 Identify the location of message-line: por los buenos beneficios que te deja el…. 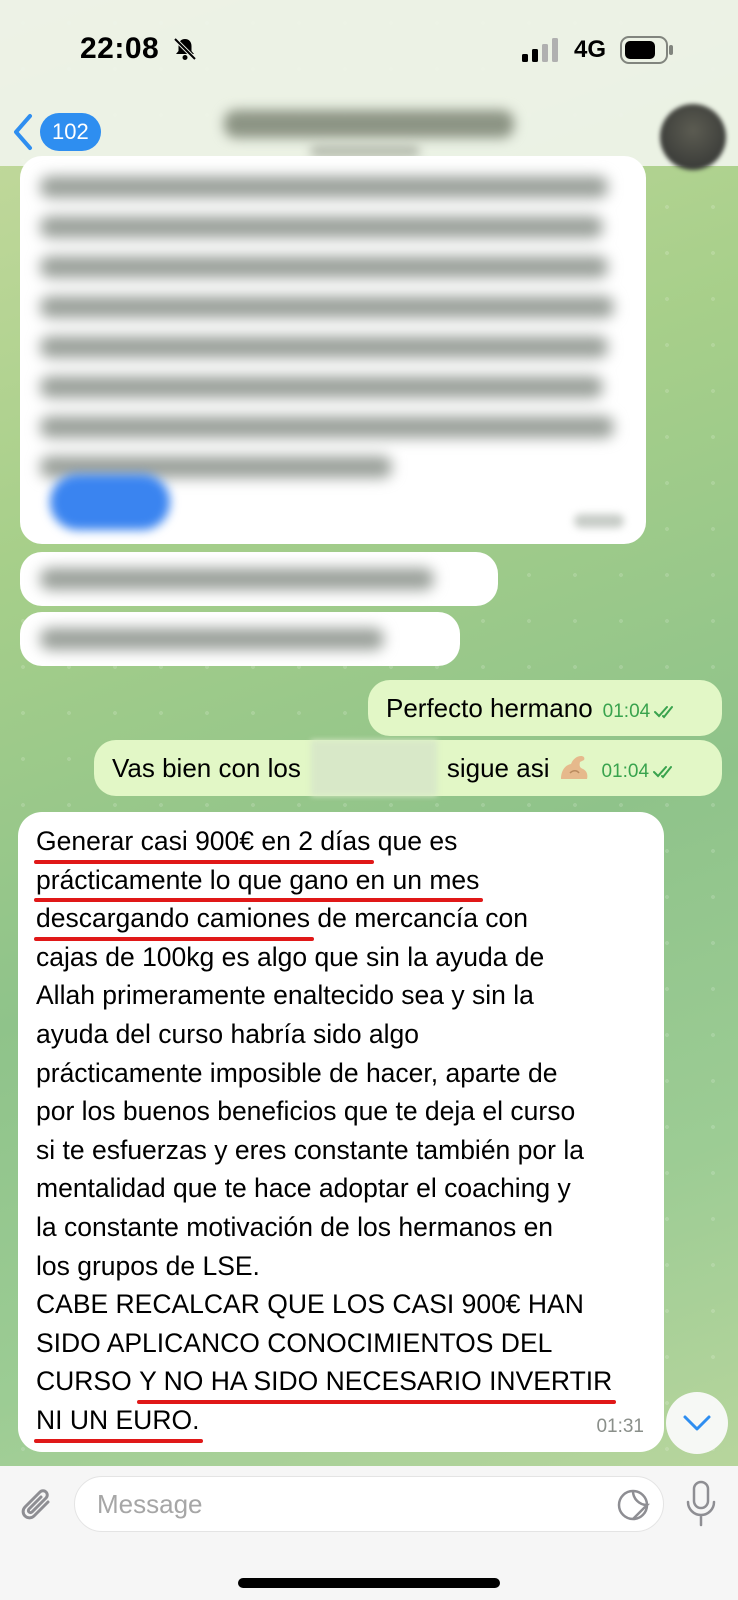
(341, 1111).